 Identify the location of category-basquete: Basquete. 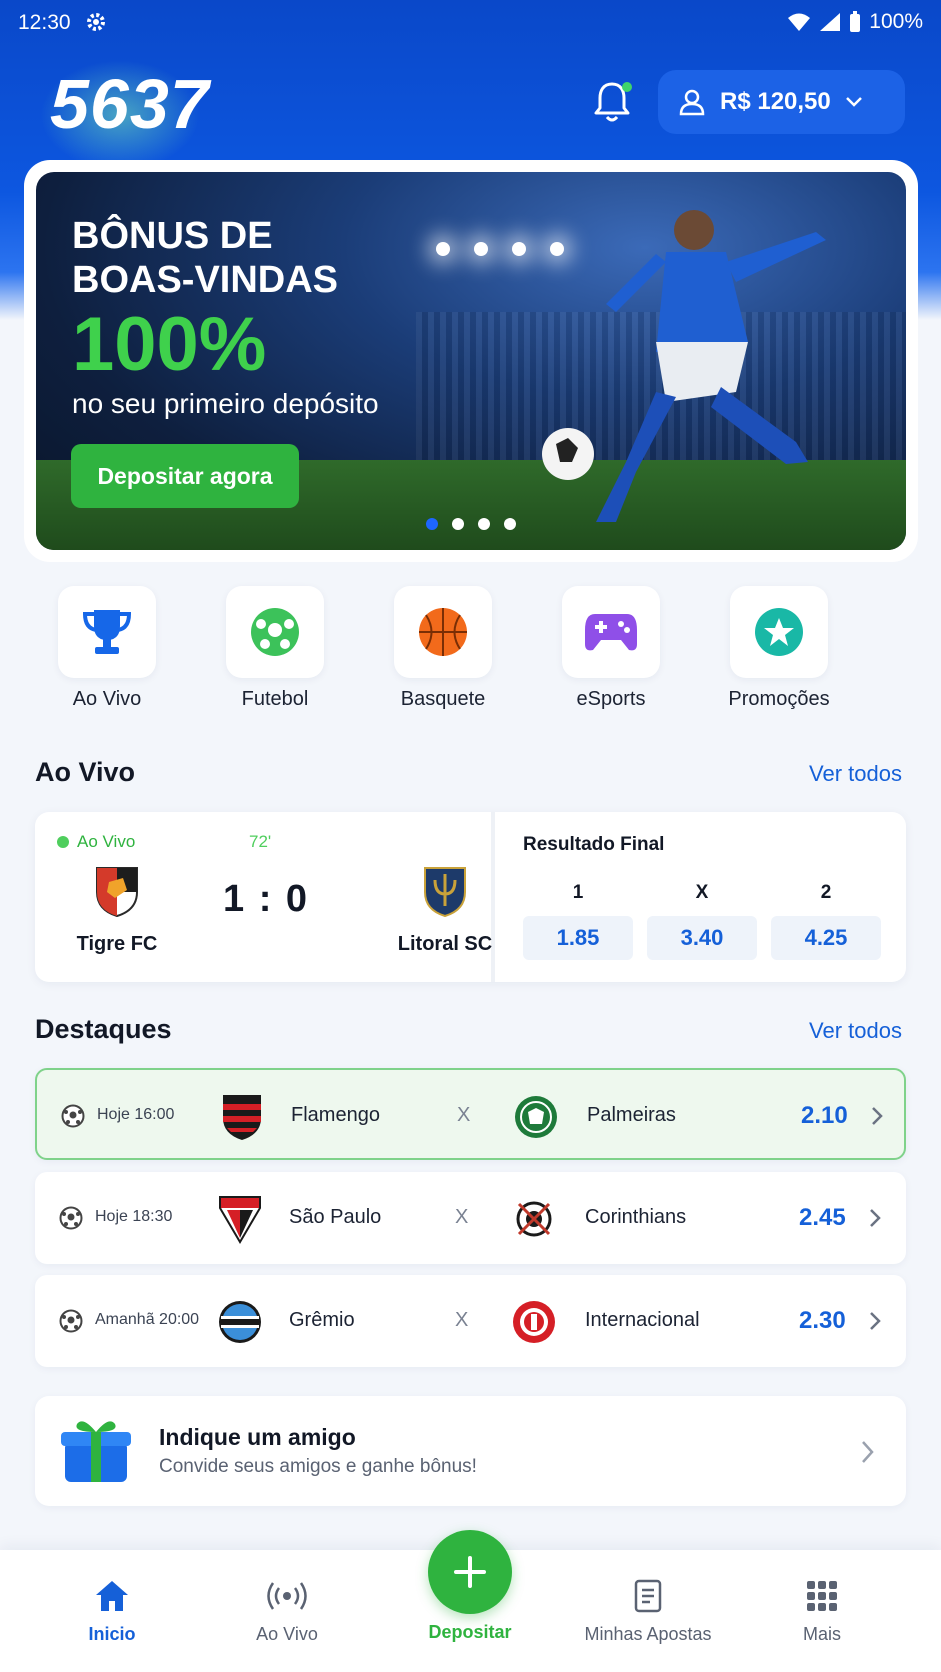
(443, 648).